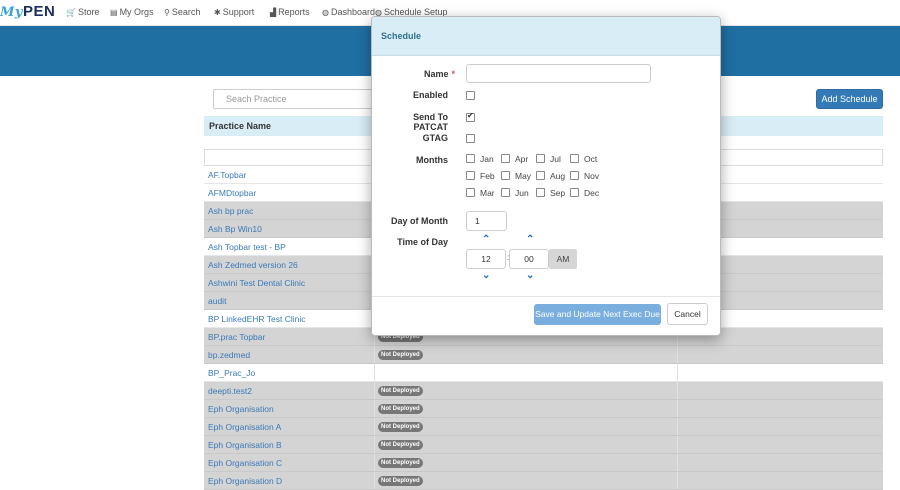  I want to click on name-label: Name *, so click(420, 74).